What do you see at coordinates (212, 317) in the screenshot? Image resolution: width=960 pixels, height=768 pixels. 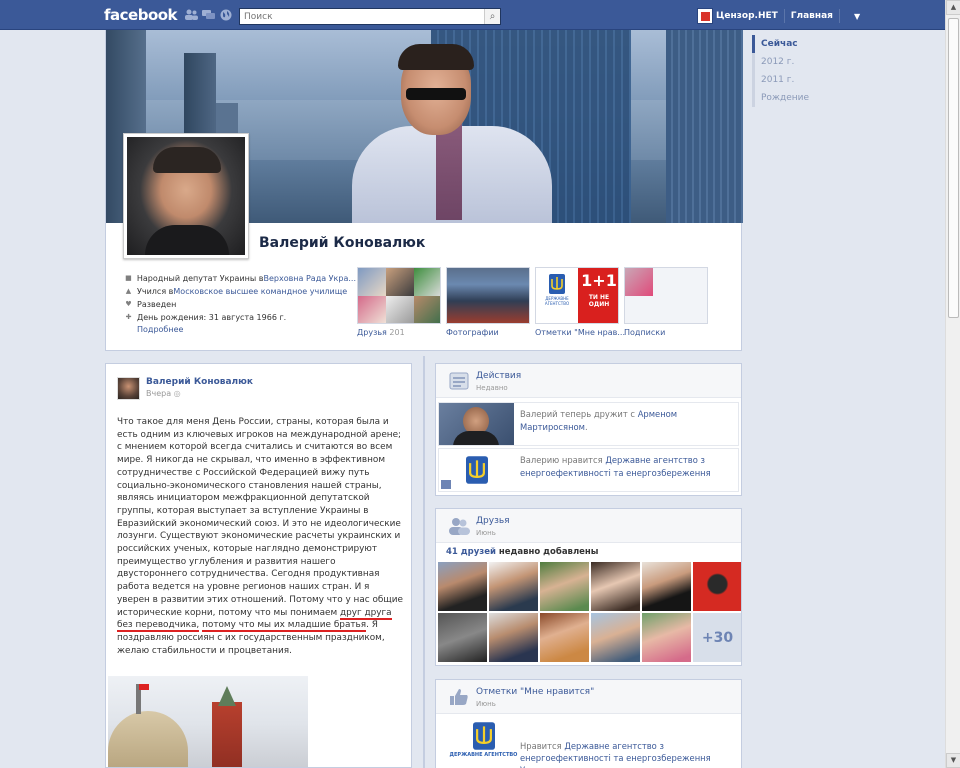 I see `info-text: День рождения: 31 августа 1966 г.` at bounding box center [212, 317].